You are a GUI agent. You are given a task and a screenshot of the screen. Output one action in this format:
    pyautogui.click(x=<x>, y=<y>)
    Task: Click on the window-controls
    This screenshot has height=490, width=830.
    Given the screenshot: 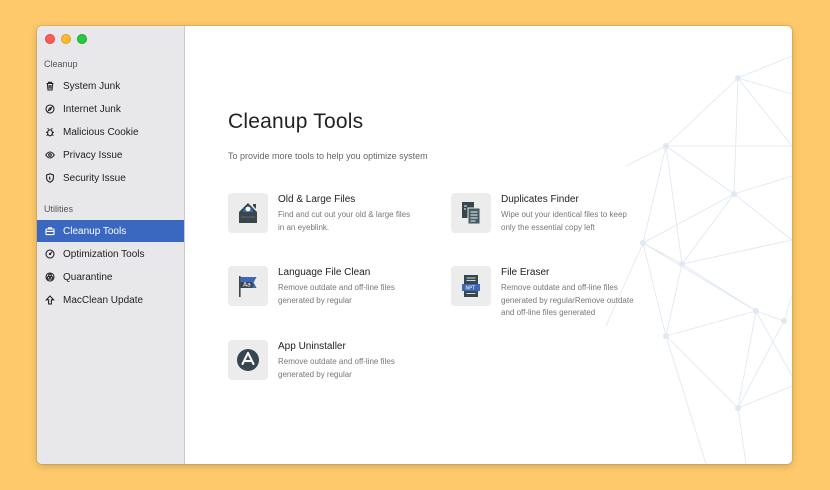 What is the action you would take?
    pyautogui.click(x=66, y=39)
    